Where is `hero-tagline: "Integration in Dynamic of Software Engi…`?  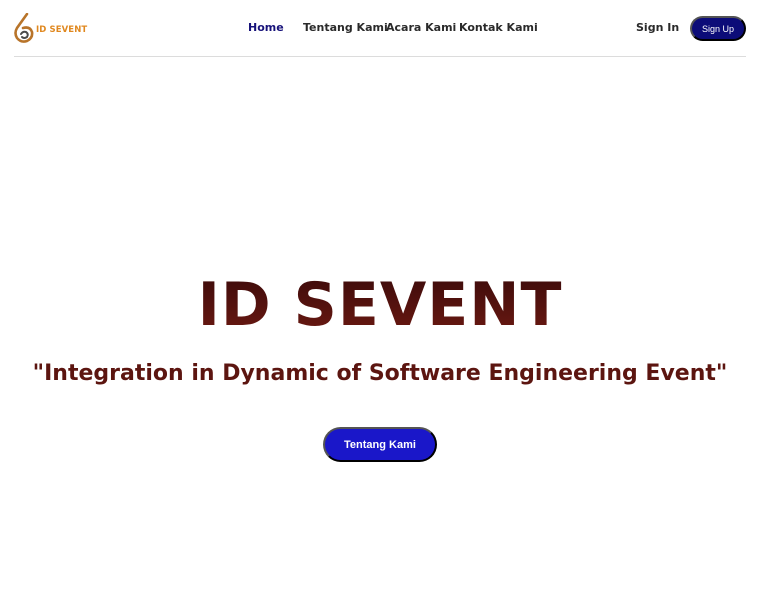 hero-tagline: "Integration in Dynamic of Software Engi… is located at coordinates (380, 373).